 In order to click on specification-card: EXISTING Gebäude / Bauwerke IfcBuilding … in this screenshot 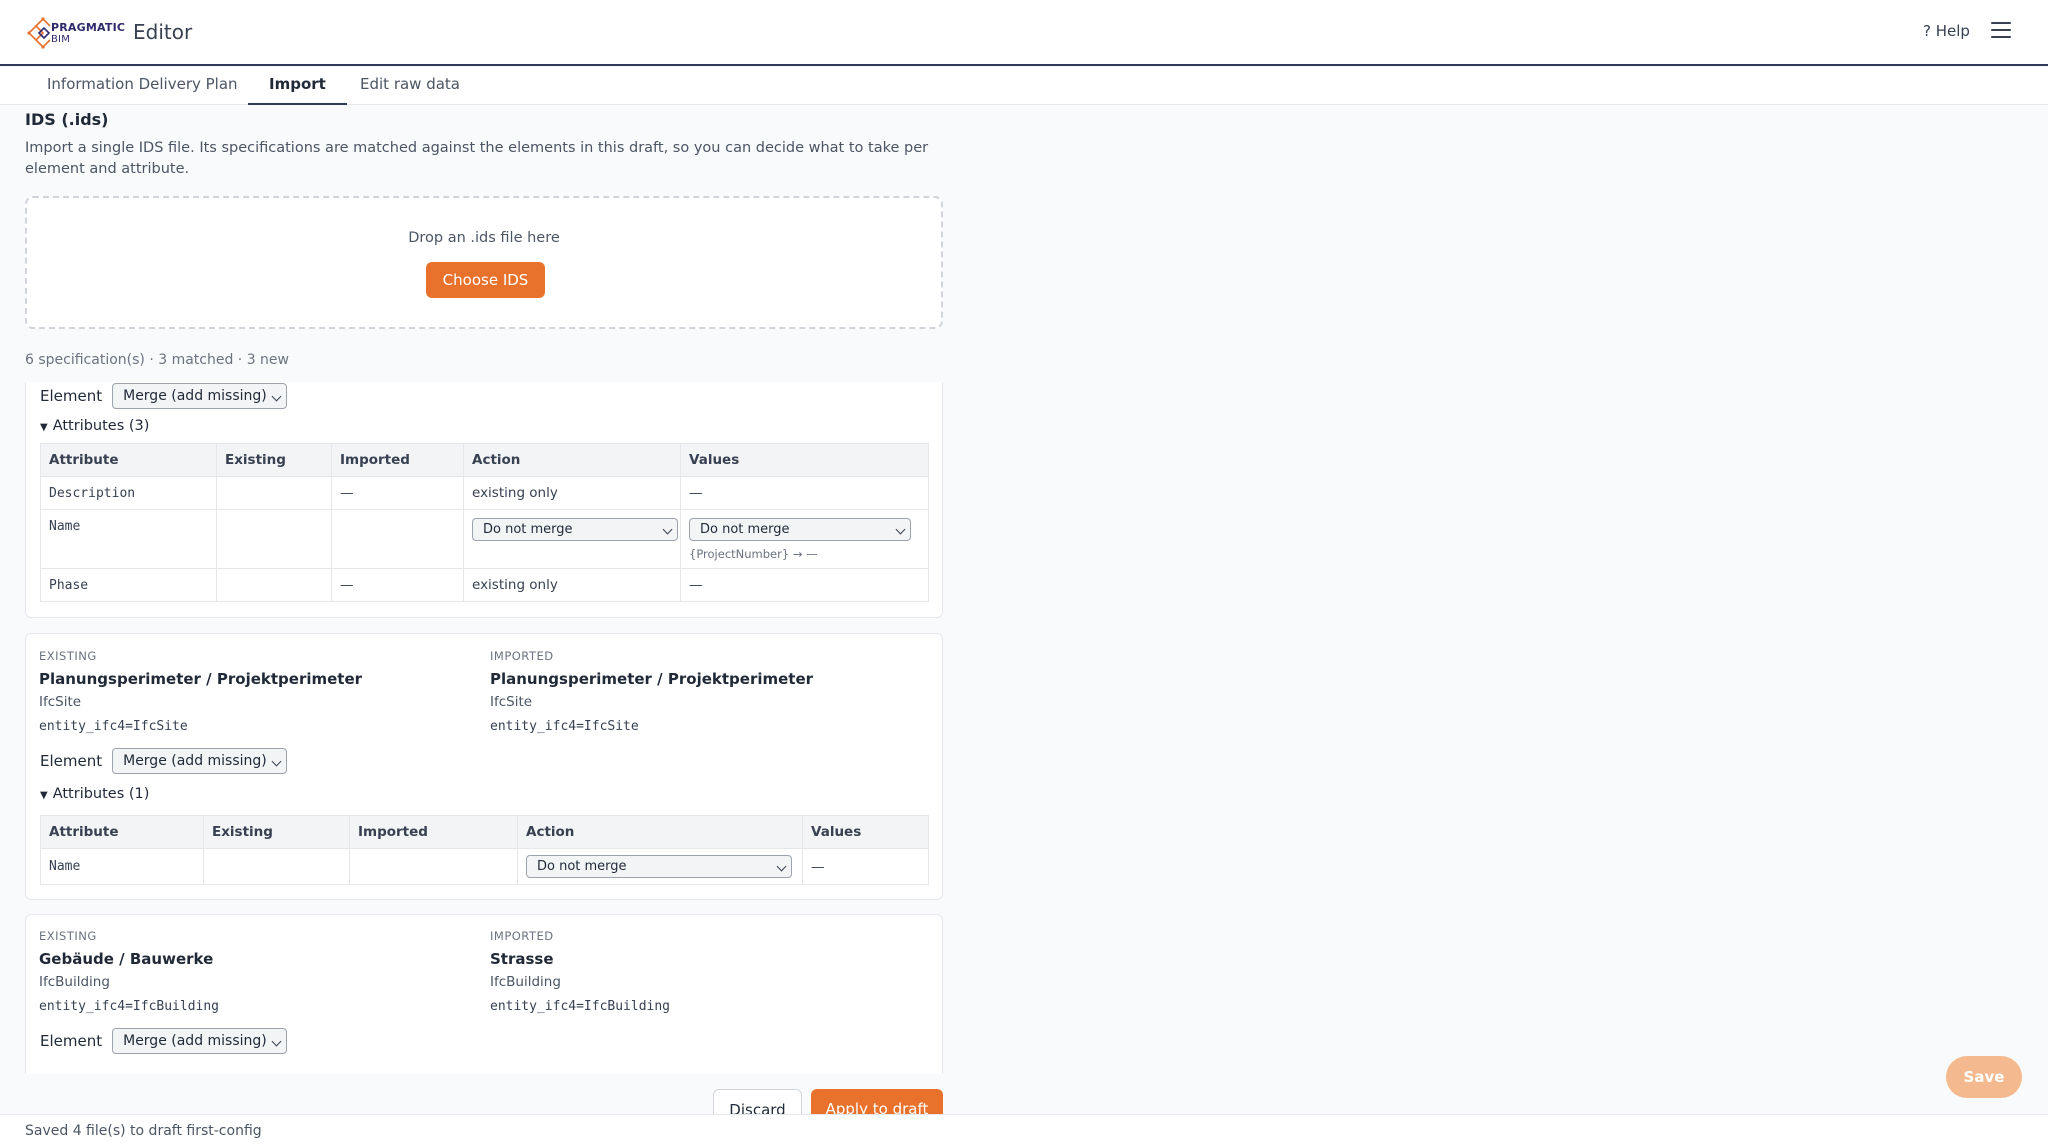, I will do `click(484, 994)`.